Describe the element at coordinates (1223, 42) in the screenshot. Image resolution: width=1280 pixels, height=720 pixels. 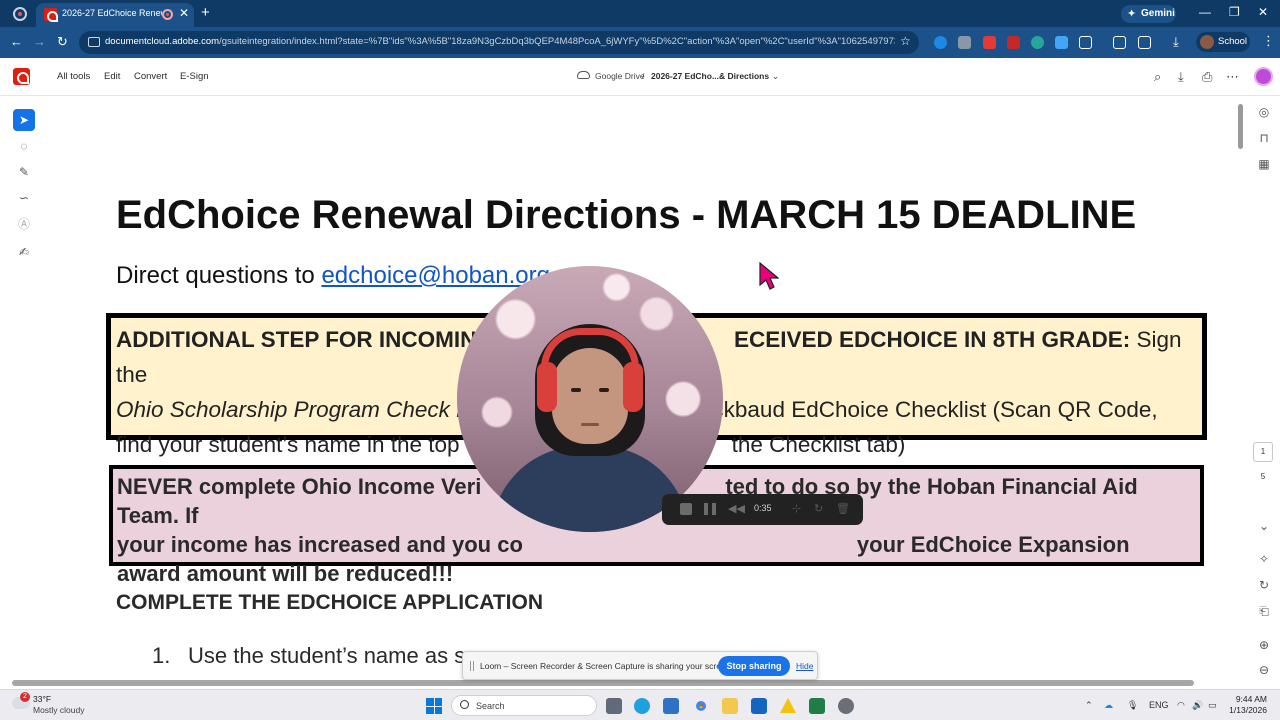
I see `profile-chip: School` at that location.